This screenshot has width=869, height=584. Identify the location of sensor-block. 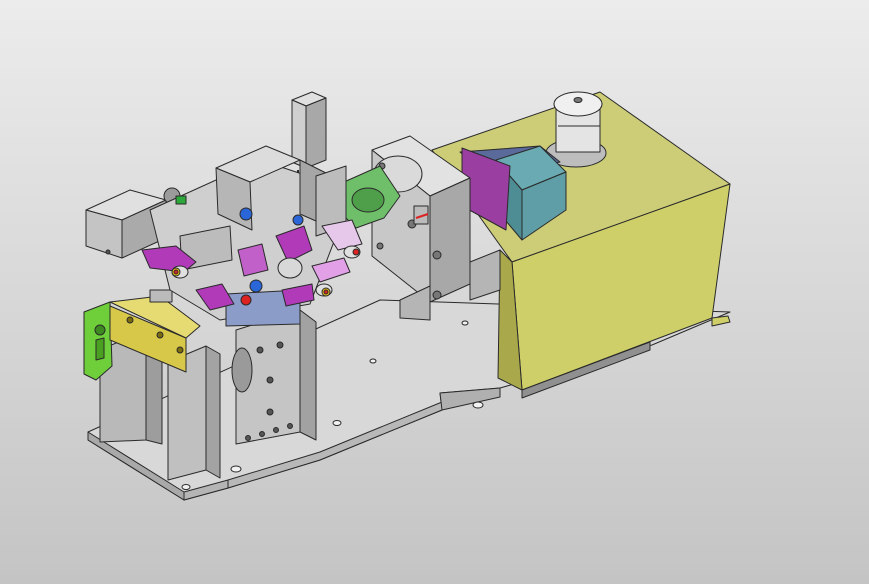
(181, 200).